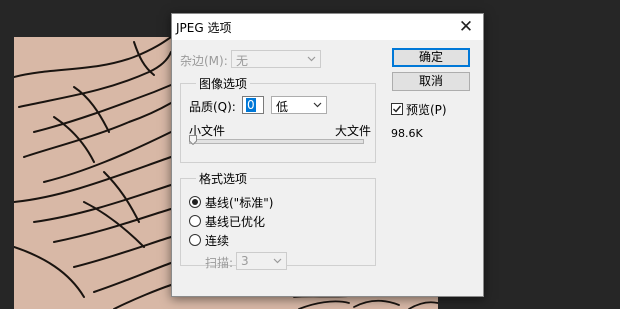  Describe the element at coordinates (223, 83) in the screenshot. I see `image-options-title: 图像选项` at that location.